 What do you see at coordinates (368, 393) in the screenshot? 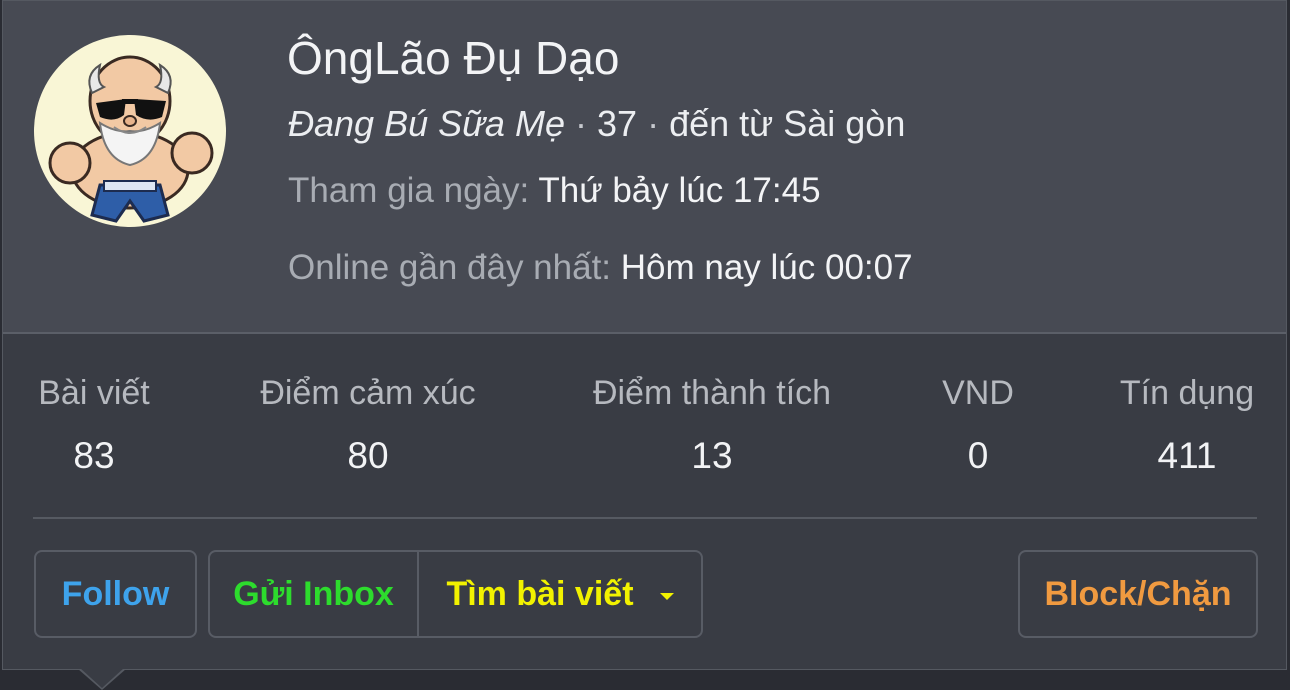
I see `stat-label: Điểm cảm xúc` at bounding box center [368, 393].